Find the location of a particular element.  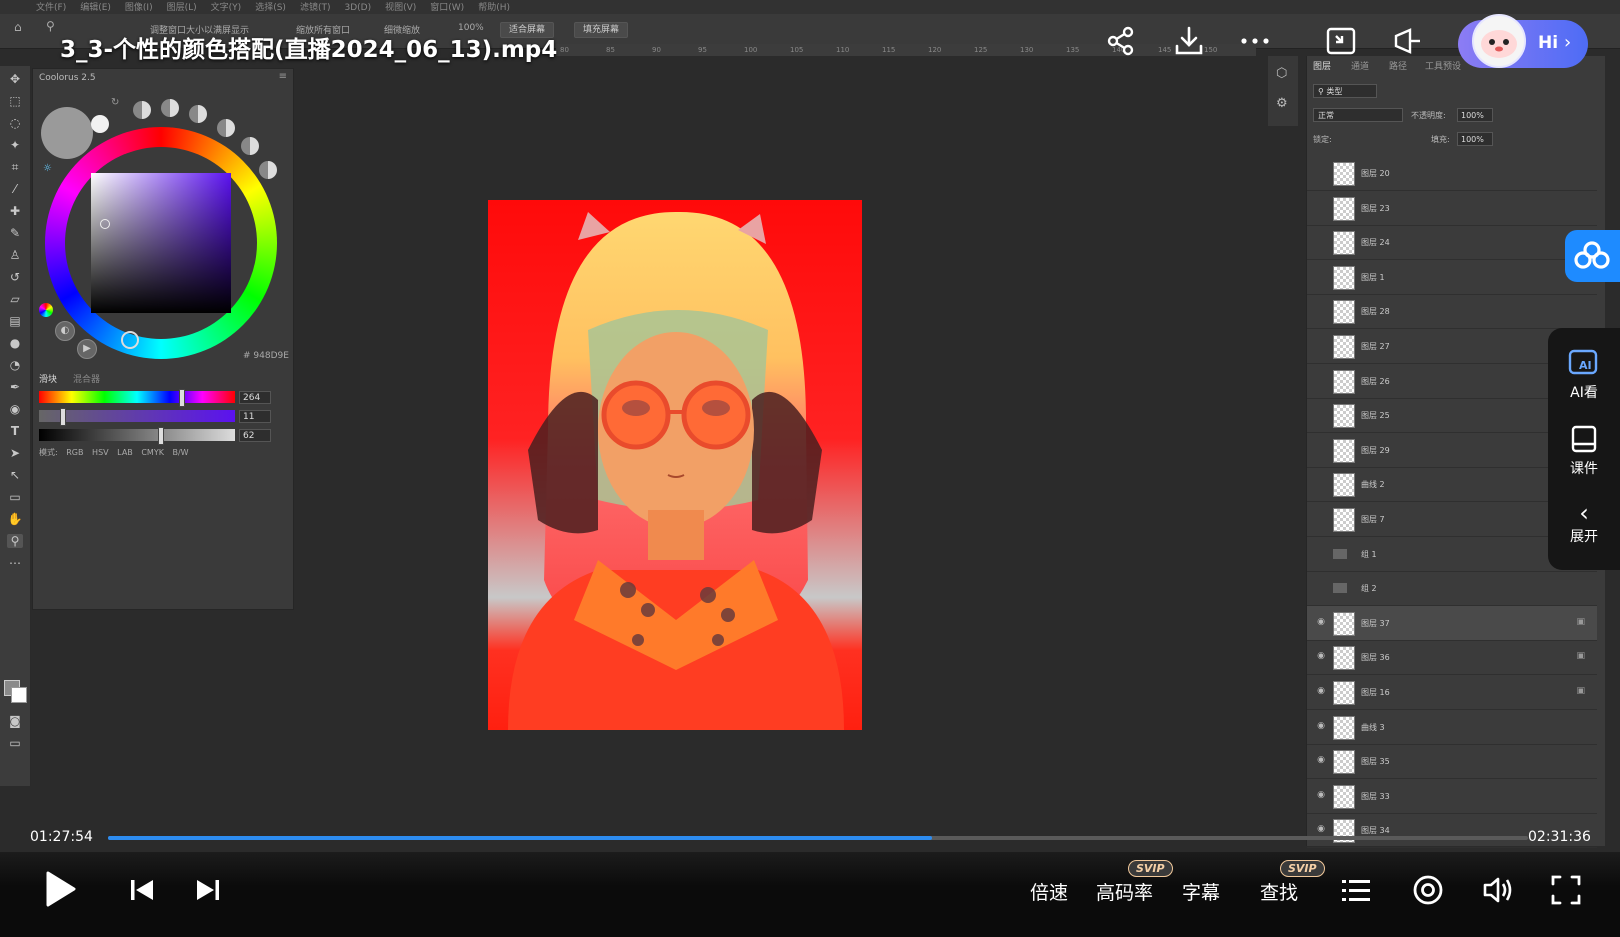

playlist-icon is located at coordinates (1356, 890).